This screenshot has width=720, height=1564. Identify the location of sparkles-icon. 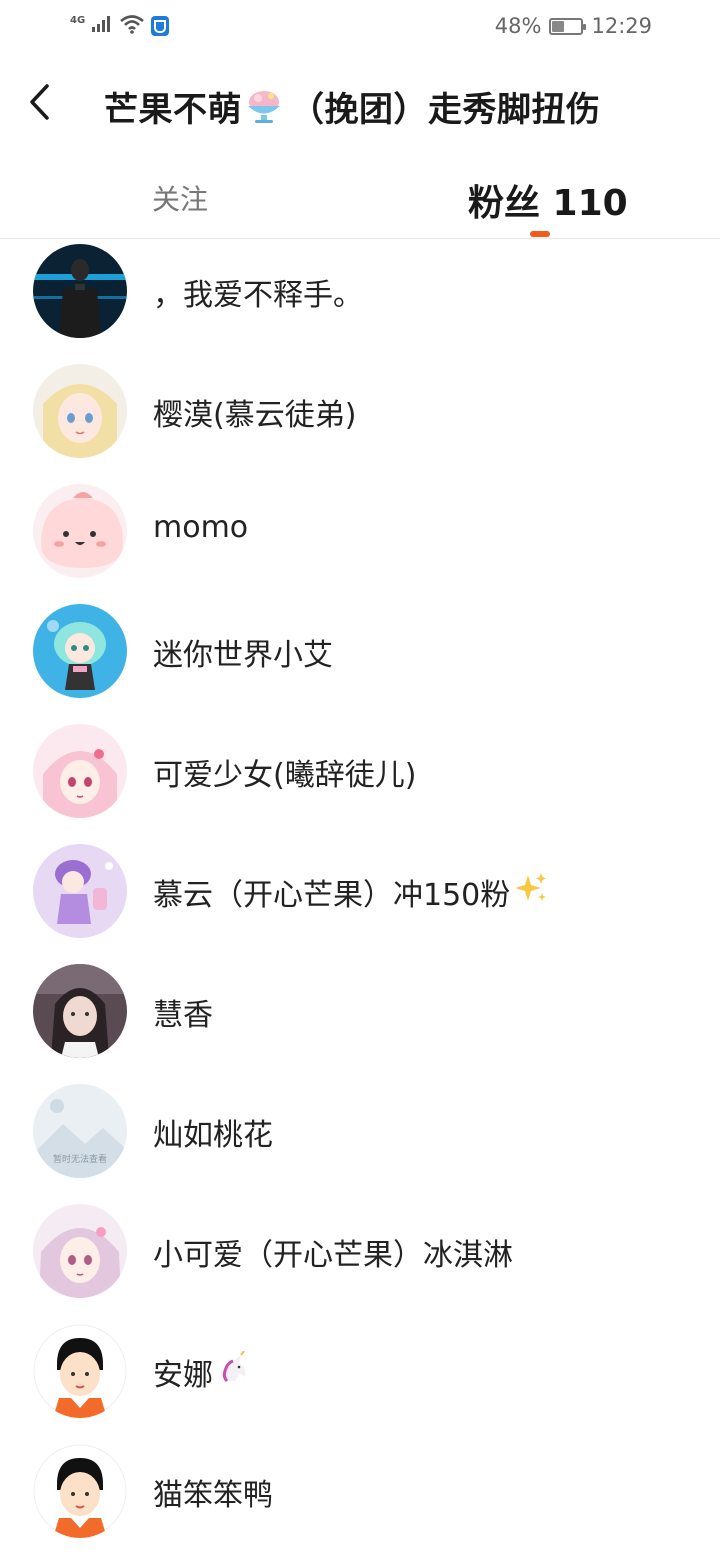
(531, 892).